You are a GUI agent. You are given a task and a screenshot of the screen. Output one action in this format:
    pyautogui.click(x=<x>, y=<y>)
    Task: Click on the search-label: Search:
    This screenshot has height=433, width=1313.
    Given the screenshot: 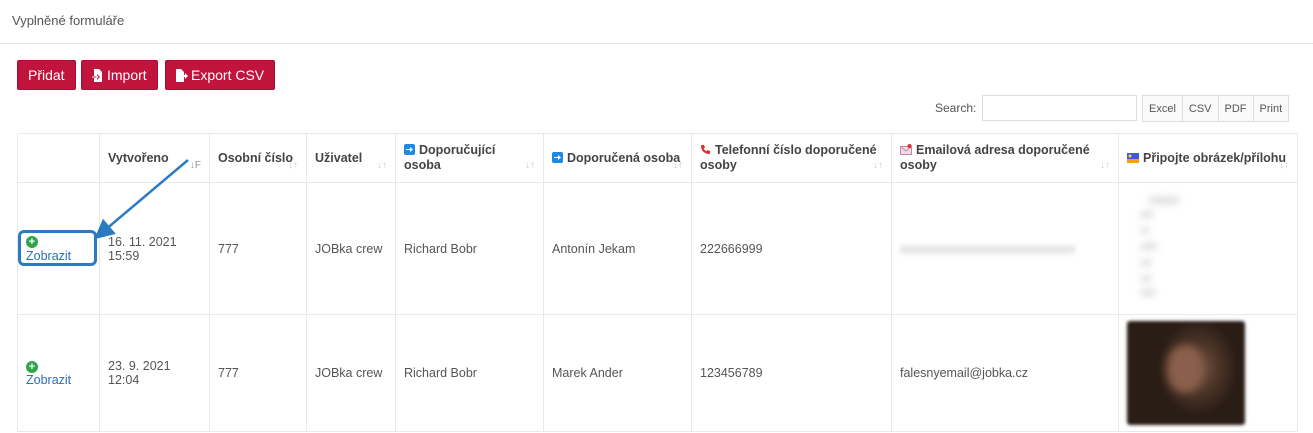 What is the action you would take?
    pyautogui.click(x=956, y=108)
    